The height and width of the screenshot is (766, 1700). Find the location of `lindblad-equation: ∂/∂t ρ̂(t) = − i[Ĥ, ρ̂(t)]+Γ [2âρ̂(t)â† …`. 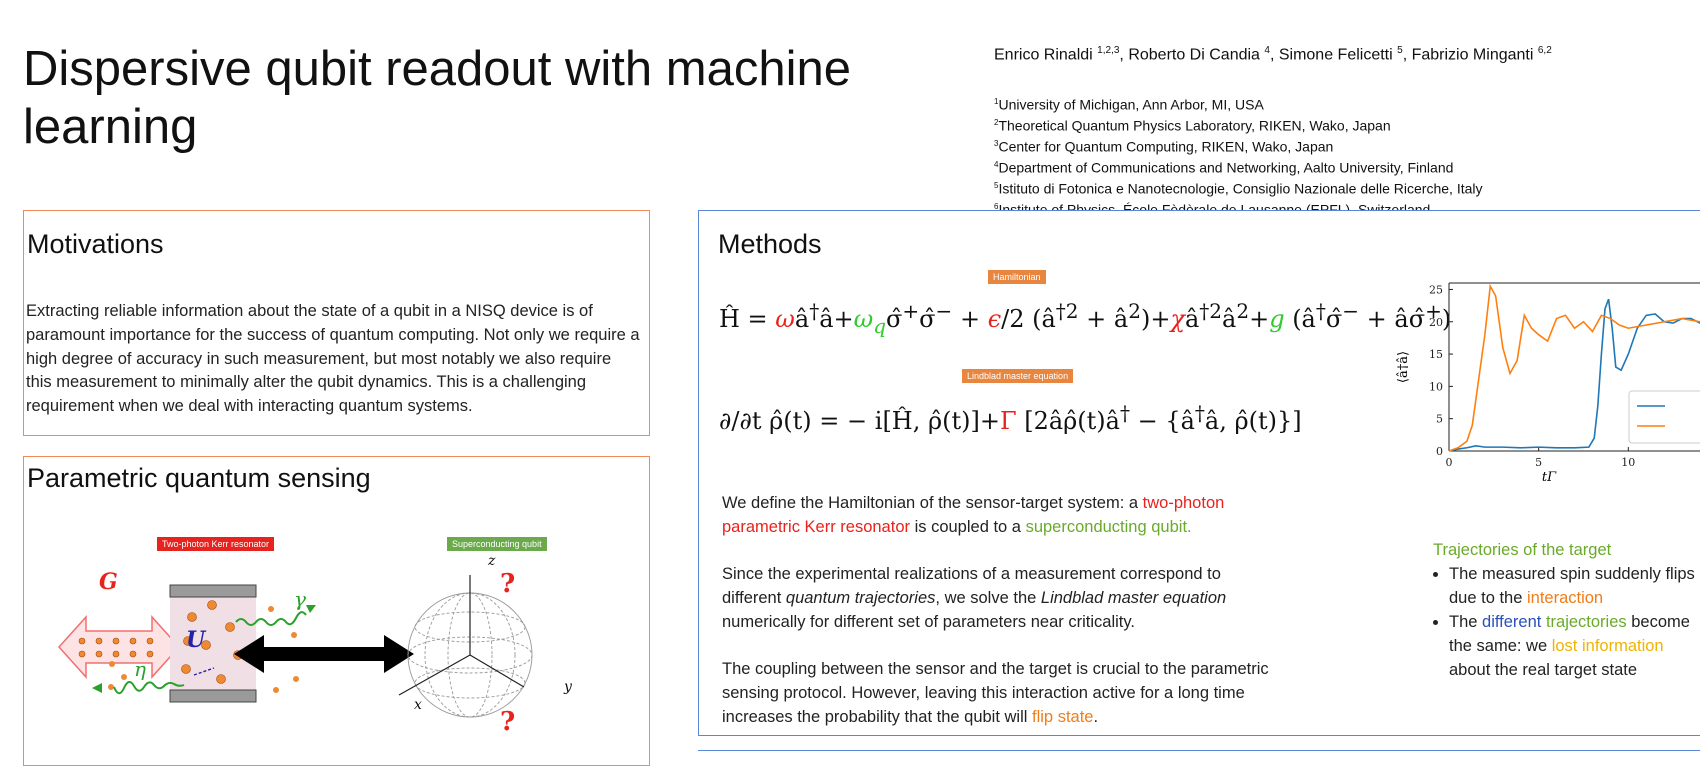

lindblad-equation: ∂/∂t ρ̂(t) = − i[Ĥ, ρ̂(t)]+Γ [2âρ̂(t)â† … is located at coordinates (1010, 418).